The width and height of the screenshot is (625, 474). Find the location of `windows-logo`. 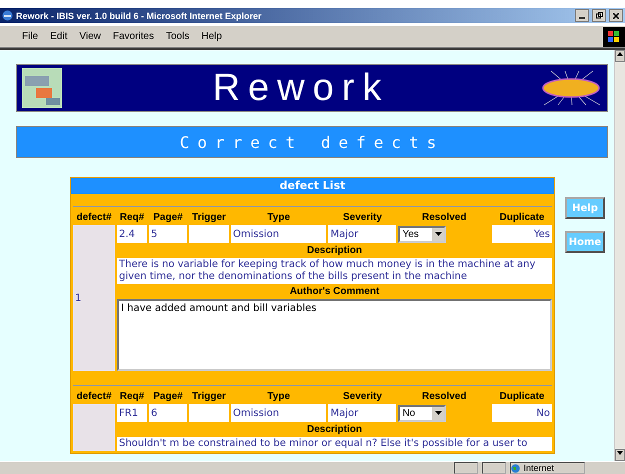

windows-logo is located at coordinates (614, 36).